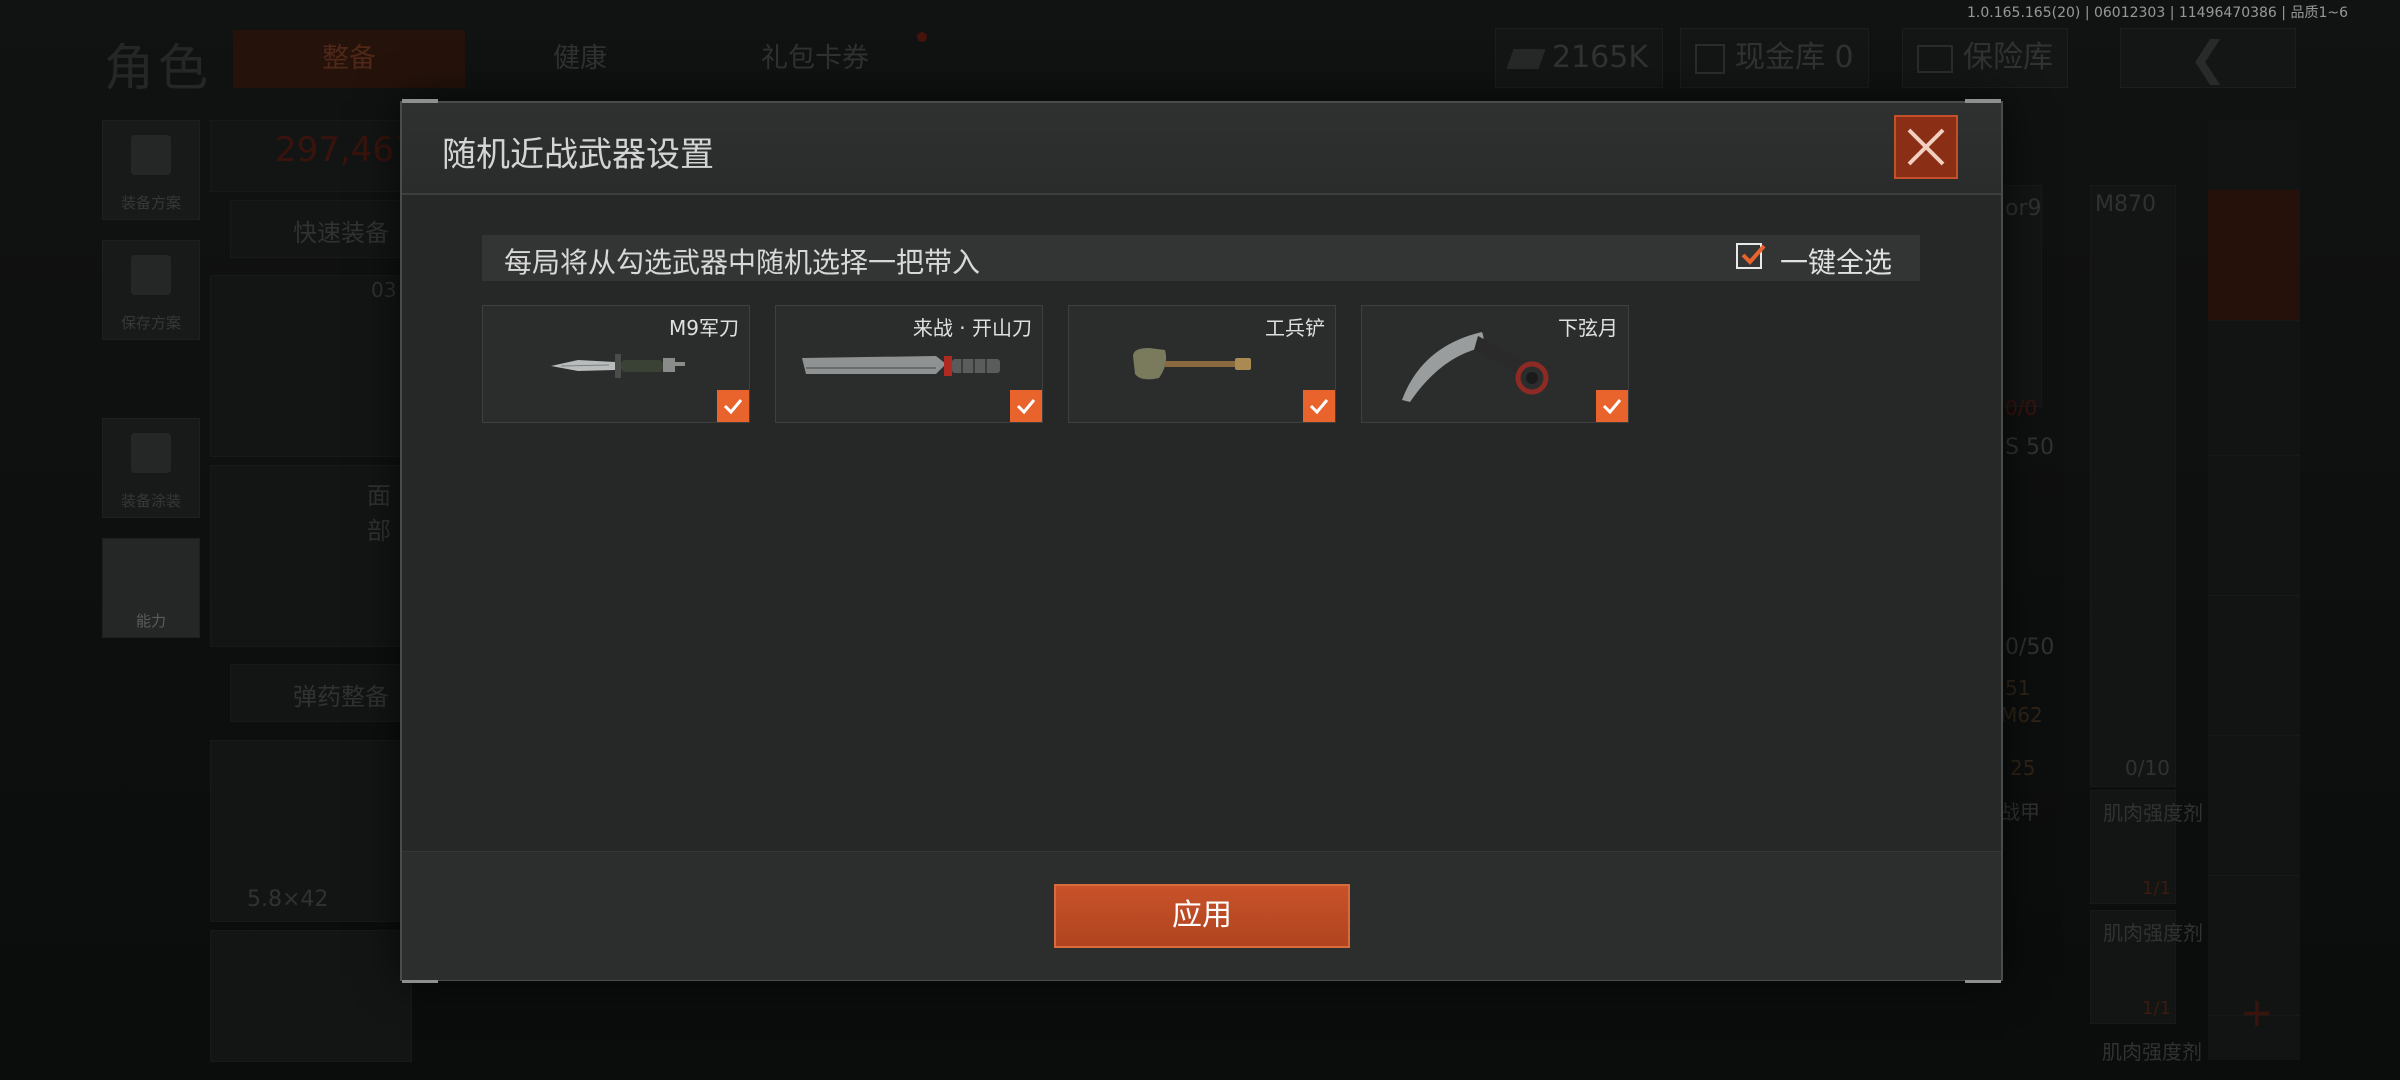 The image size is (2400, 1080). Describe the element at coordinates (704, 328) in the screenshot. I see `weapon-name: M9军刀` at that location.